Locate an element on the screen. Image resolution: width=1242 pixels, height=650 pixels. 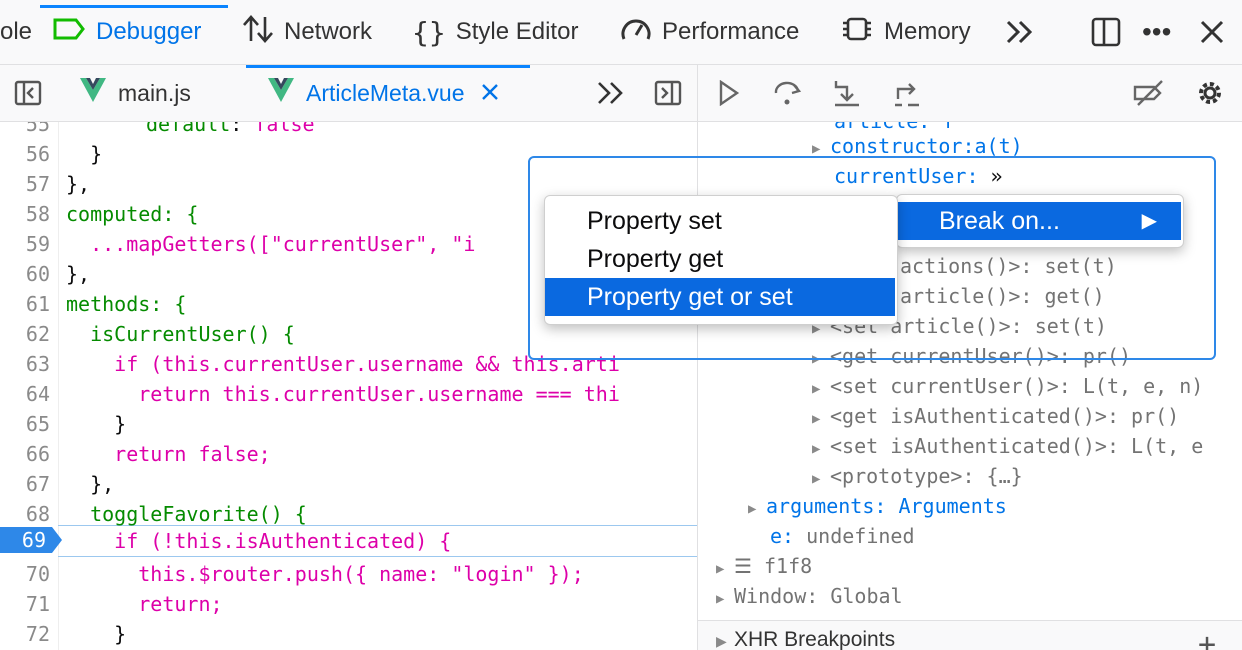
step-in-icon is located at coordinates (847, 95).